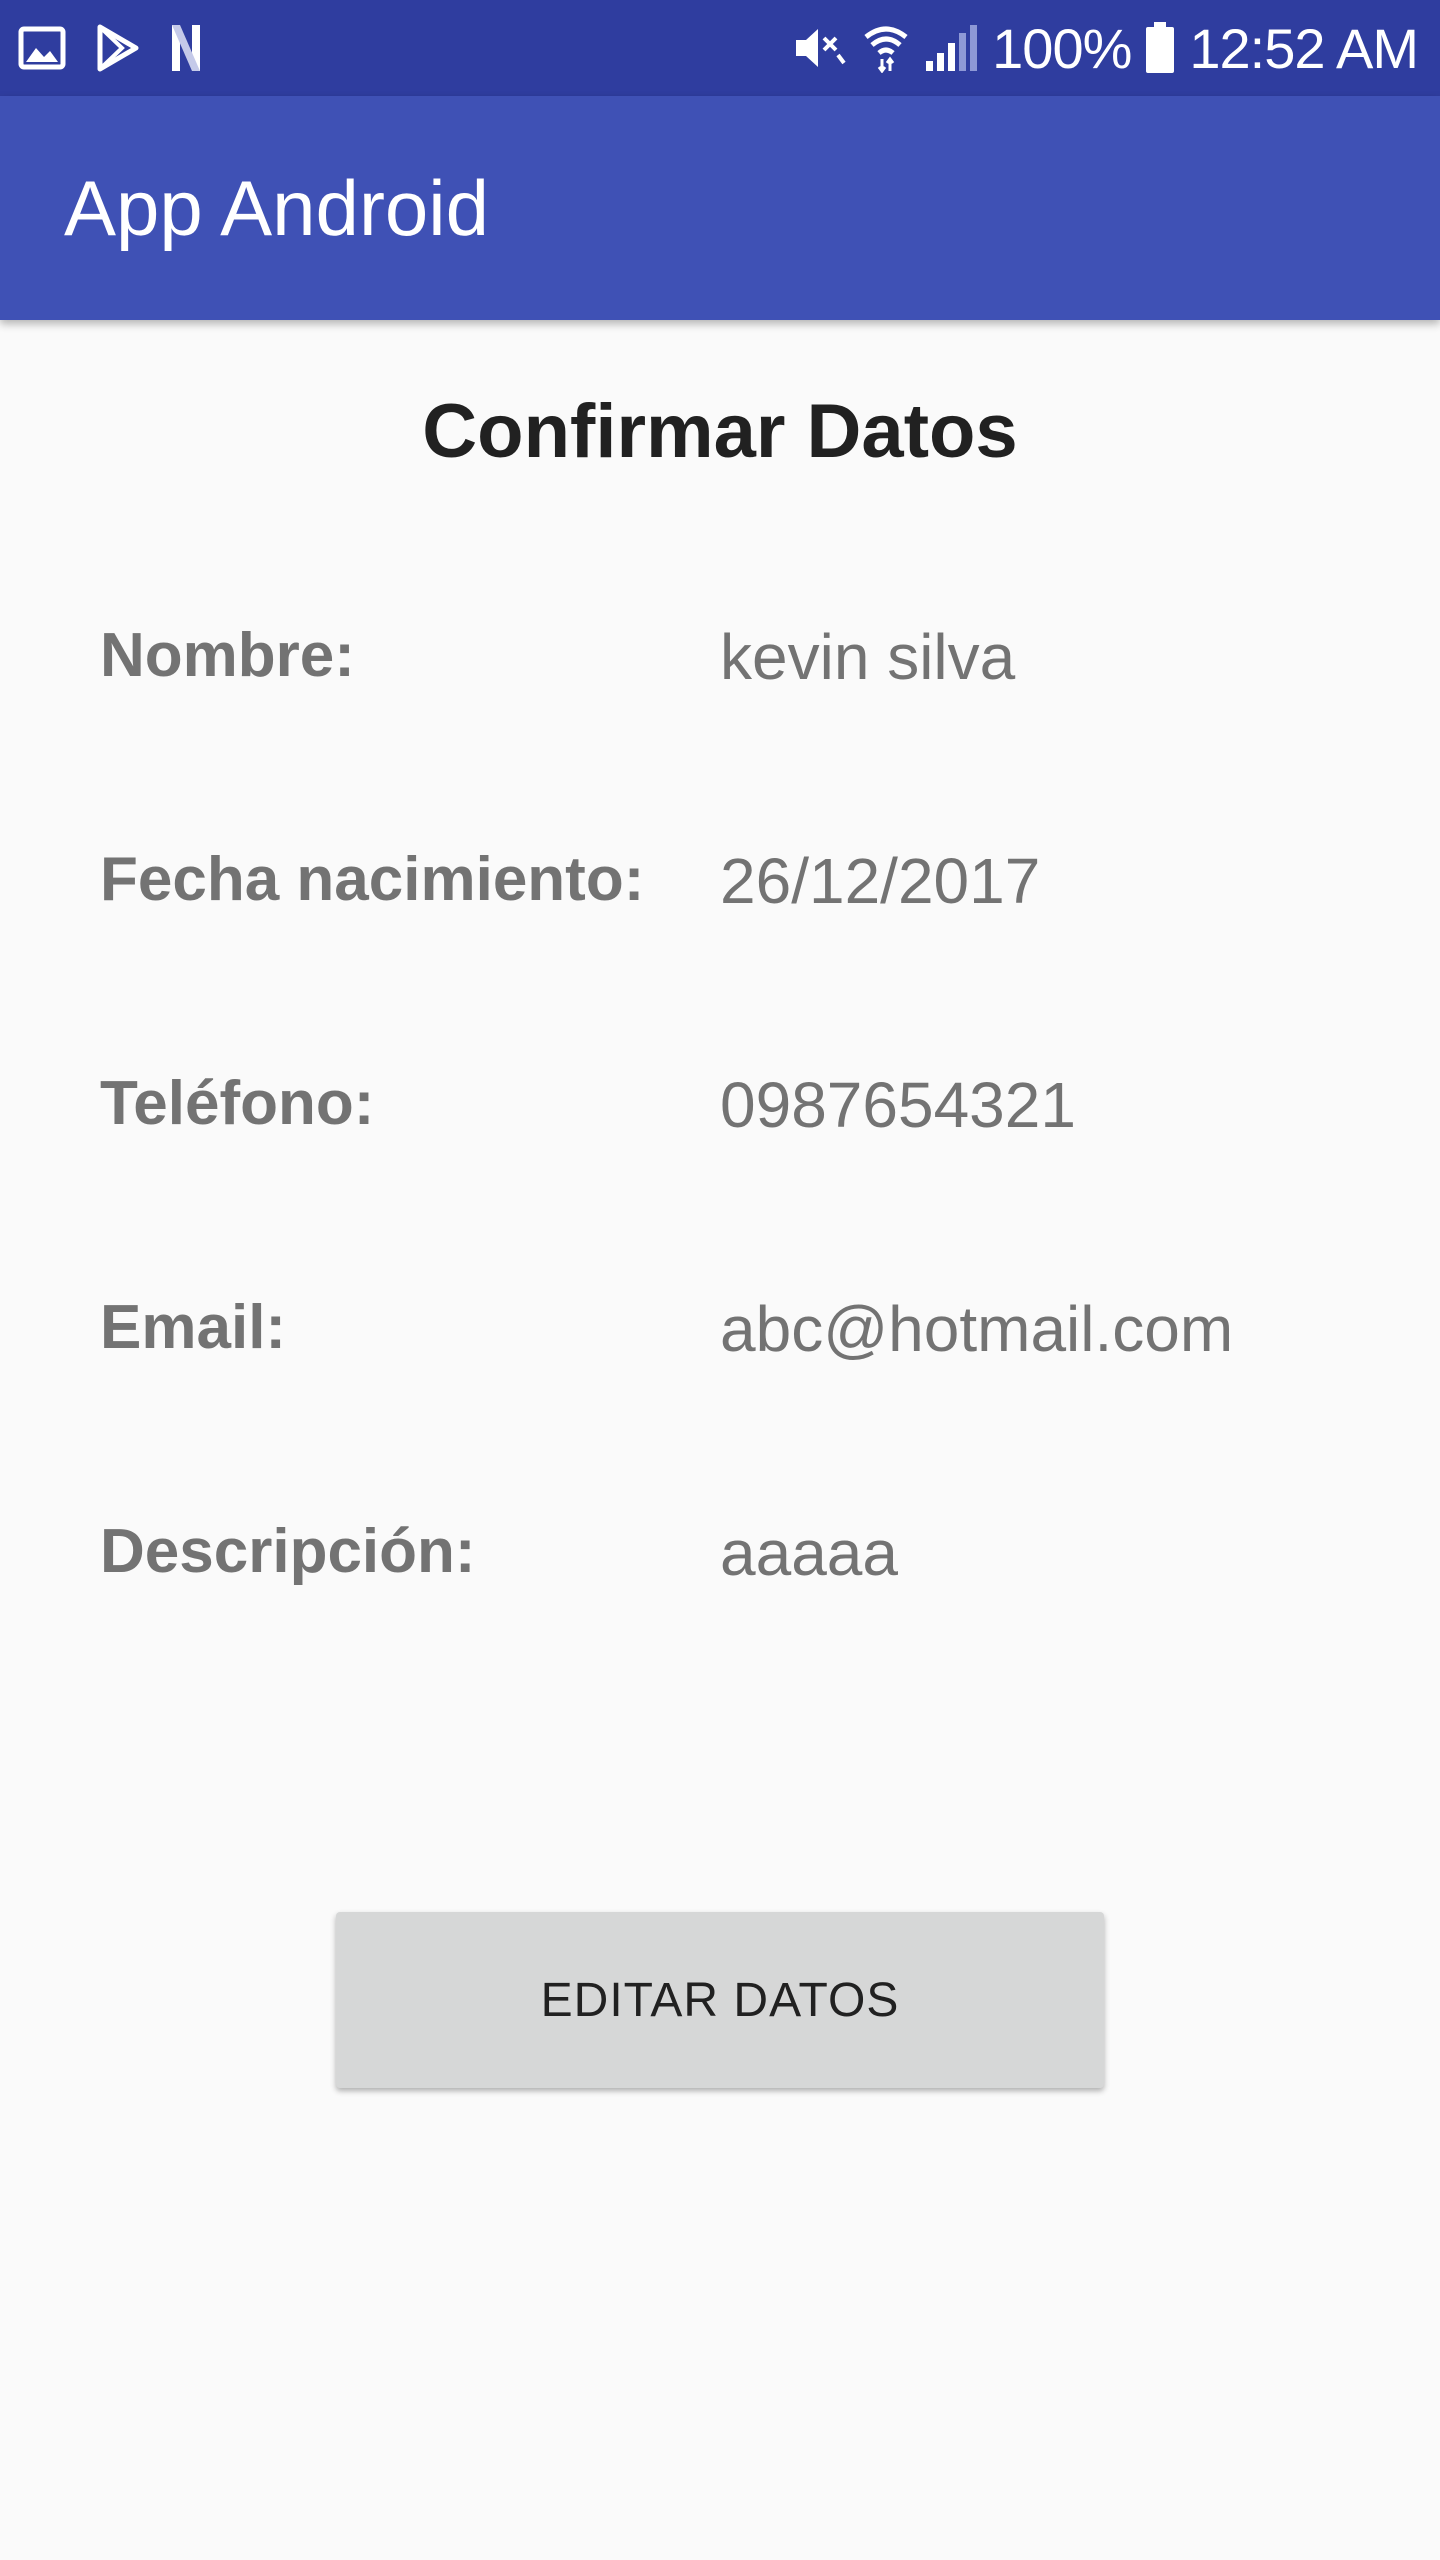  I want to click on battery-percentage: 100%, so click(1062, 48).